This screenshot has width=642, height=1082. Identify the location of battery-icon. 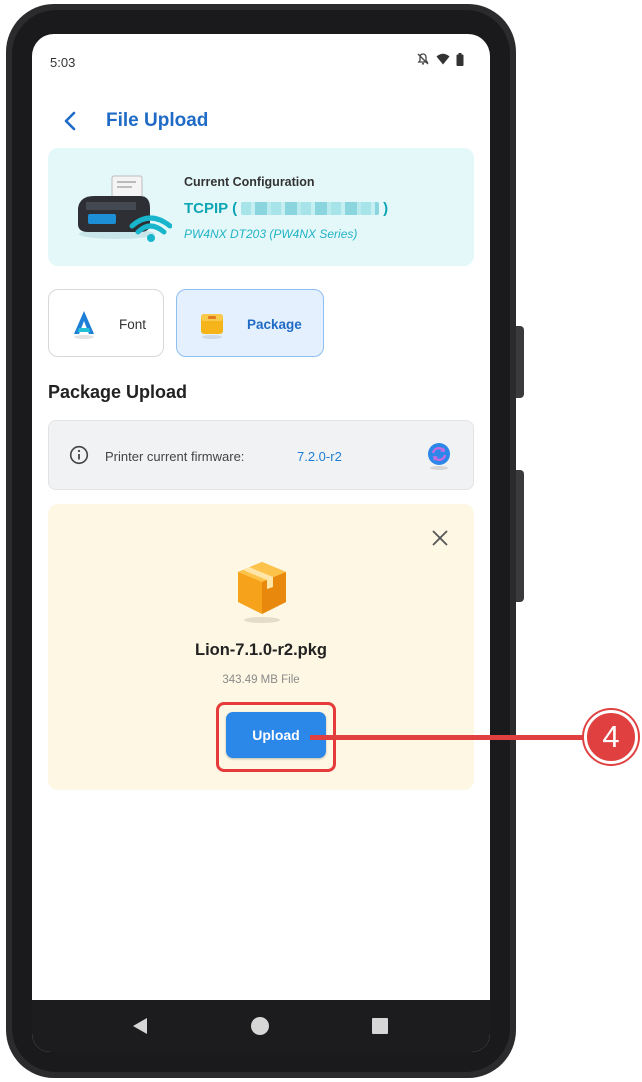
(460, 59).